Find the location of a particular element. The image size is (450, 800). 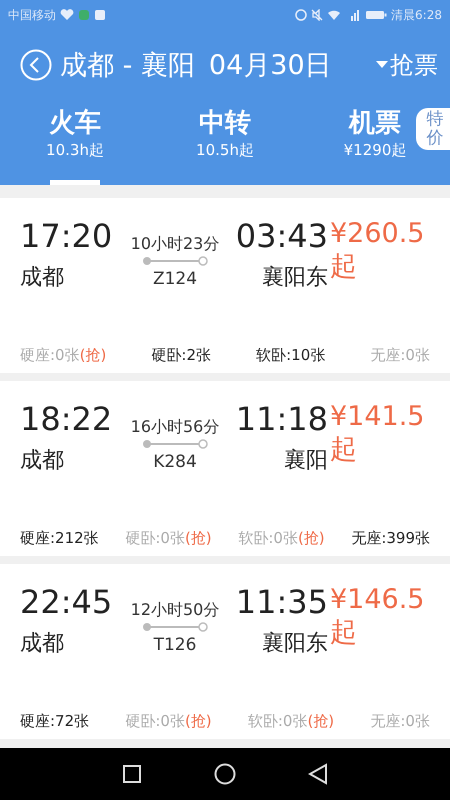

arrival-station: 襄阳 is located at coordinates (306, 461).